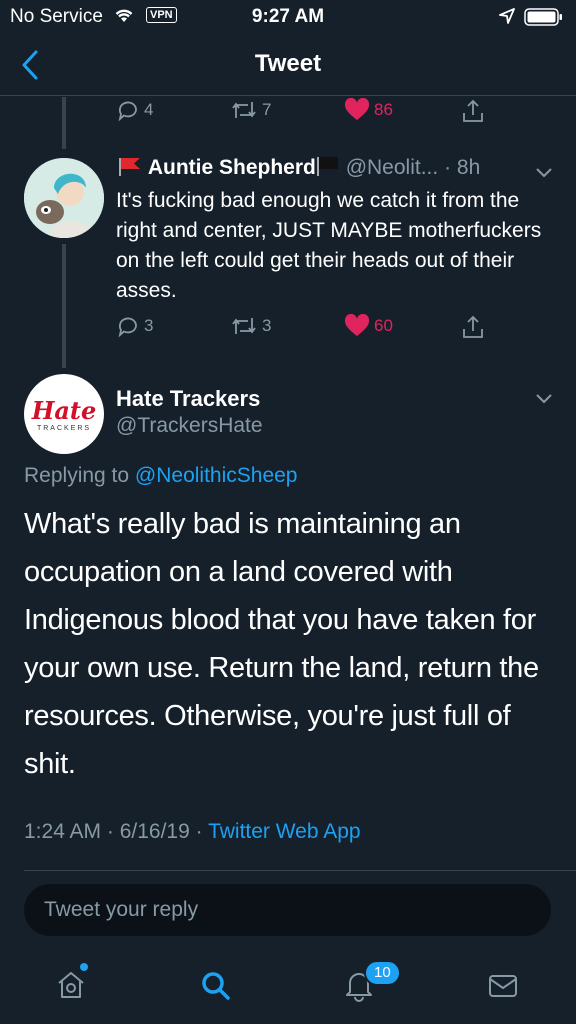  What do you see at coordinates (382, 973) in the screenshot?
I see `notification-badge: 10` at bounding box center [382, 973].